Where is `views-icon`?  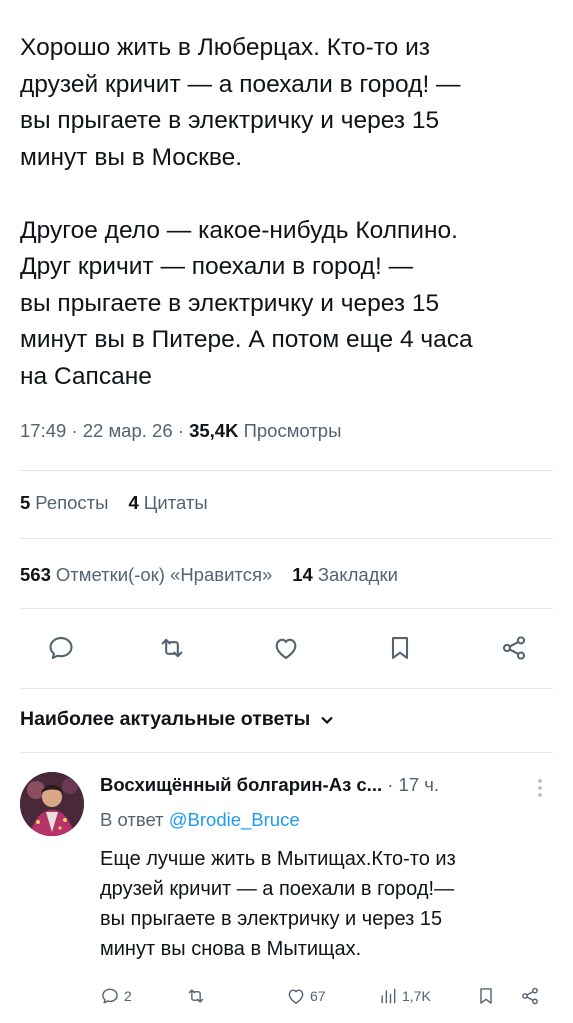 views-icon is located at coordinates (388, 996).